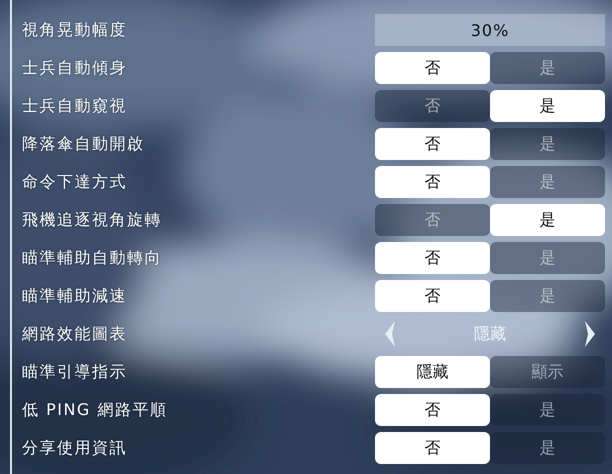  What do you see at coordinates (75, 296) in the screenshot?
I see `setting-label: 瞄準輔助減速` at bounding box center [75, 296].